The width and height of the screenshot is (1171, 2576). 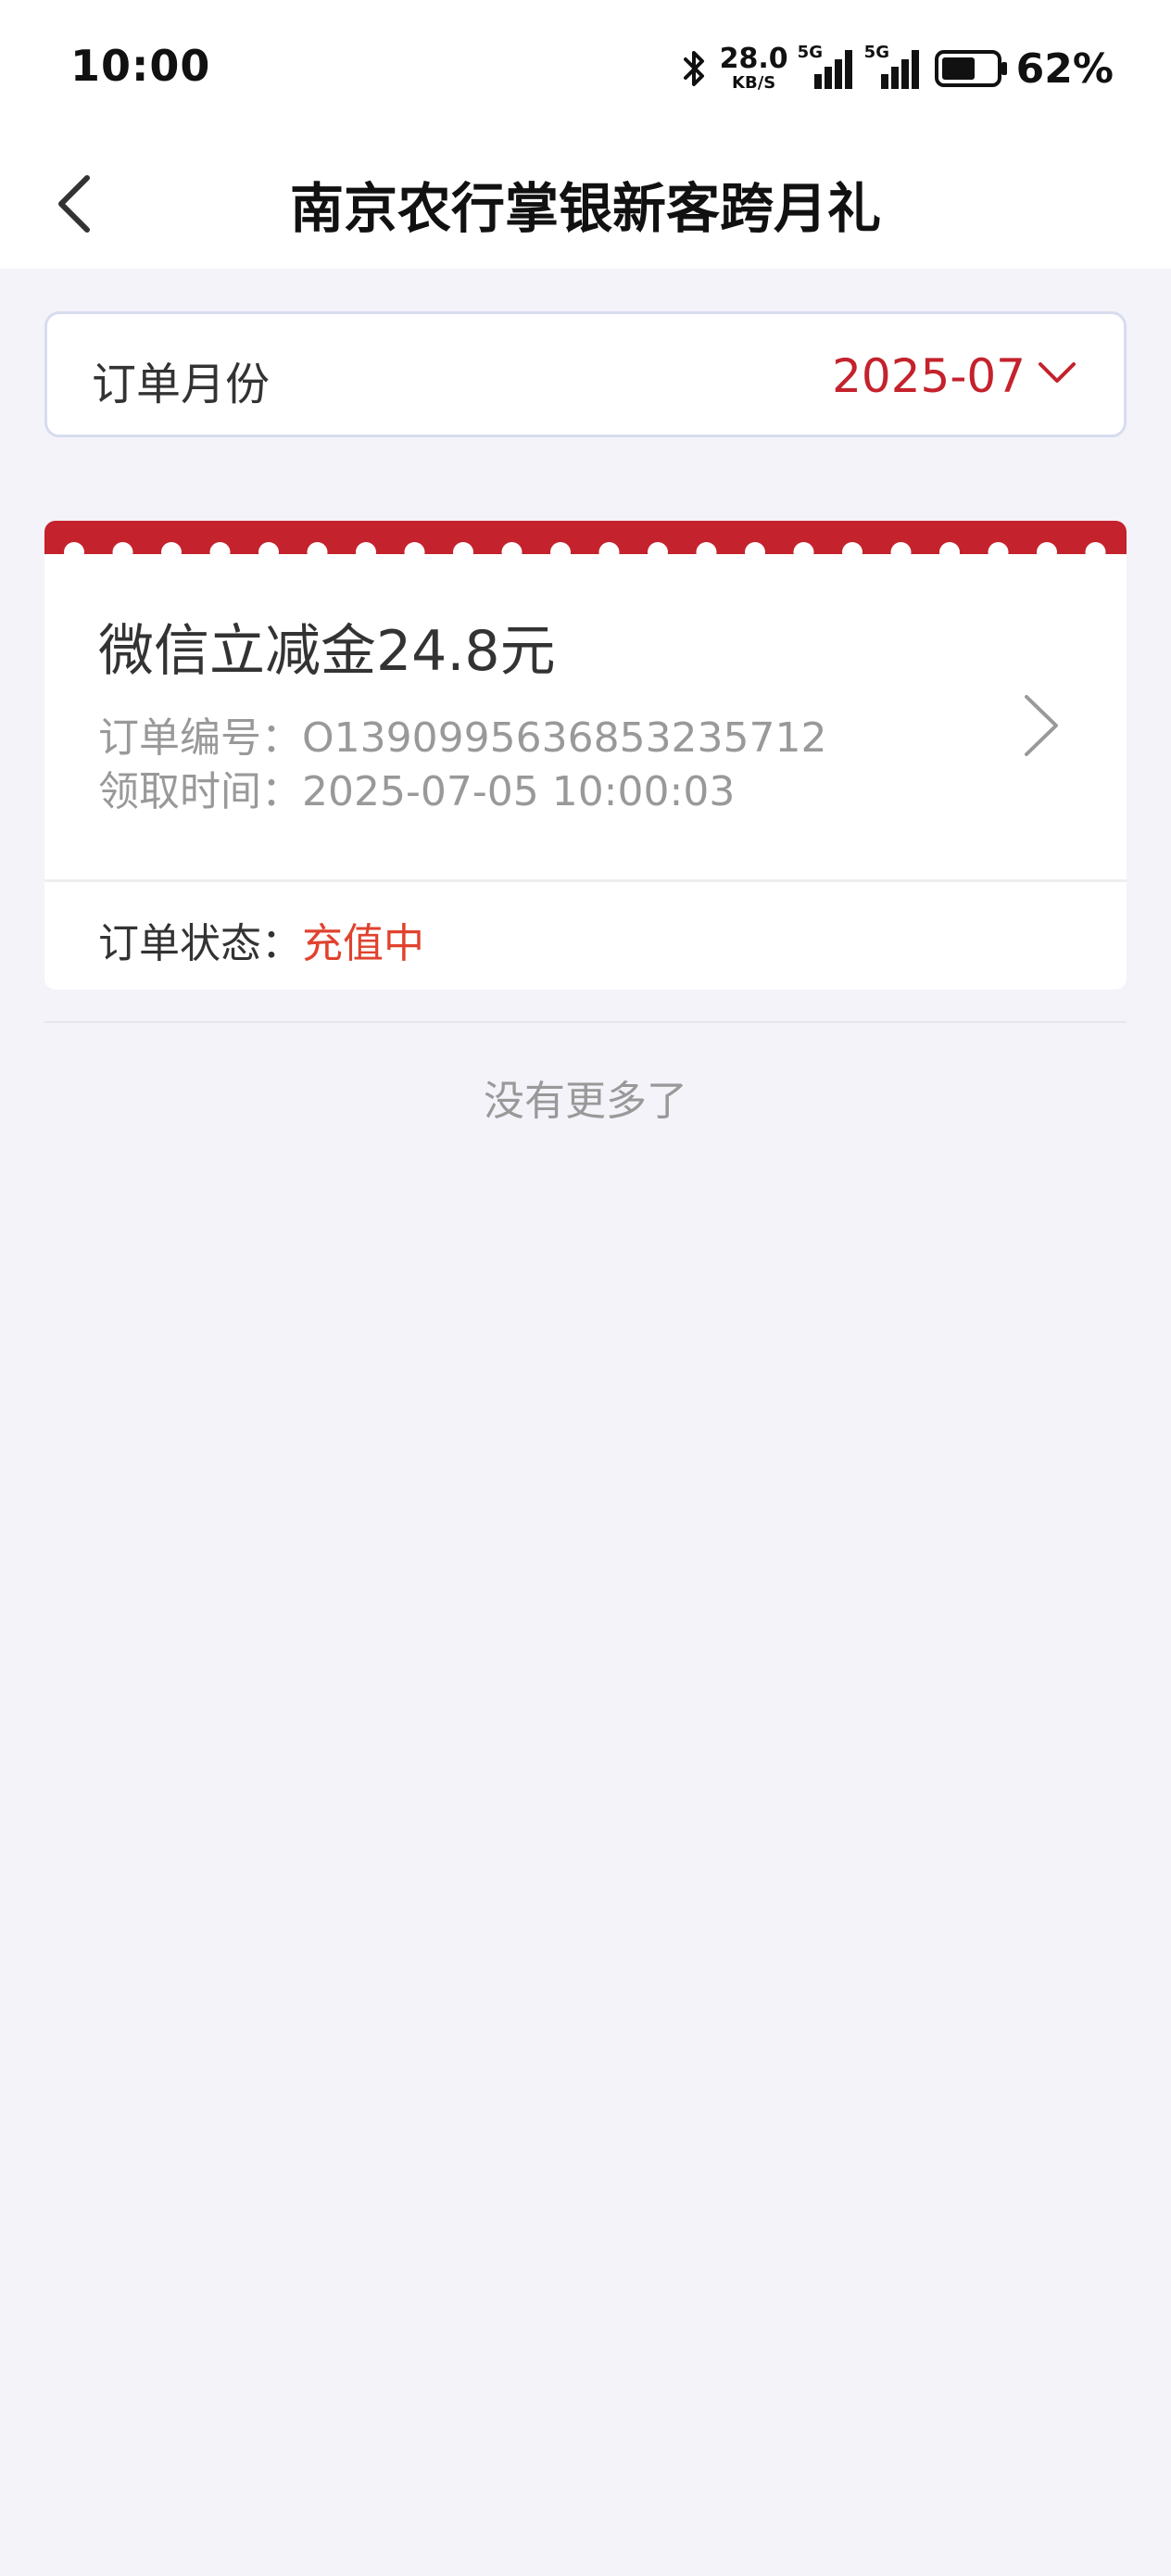 I want to click on status-bar: 10:00 28.0 KB/S 5G 5G 62%, so click(x=585, y=69).